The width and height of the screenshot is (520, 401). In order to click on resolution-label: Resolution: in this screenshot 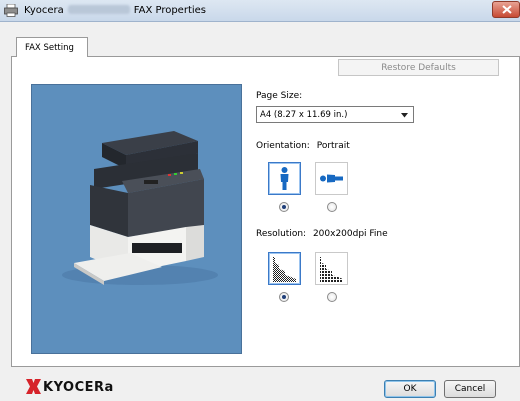, I will do `click(281, 234)`.